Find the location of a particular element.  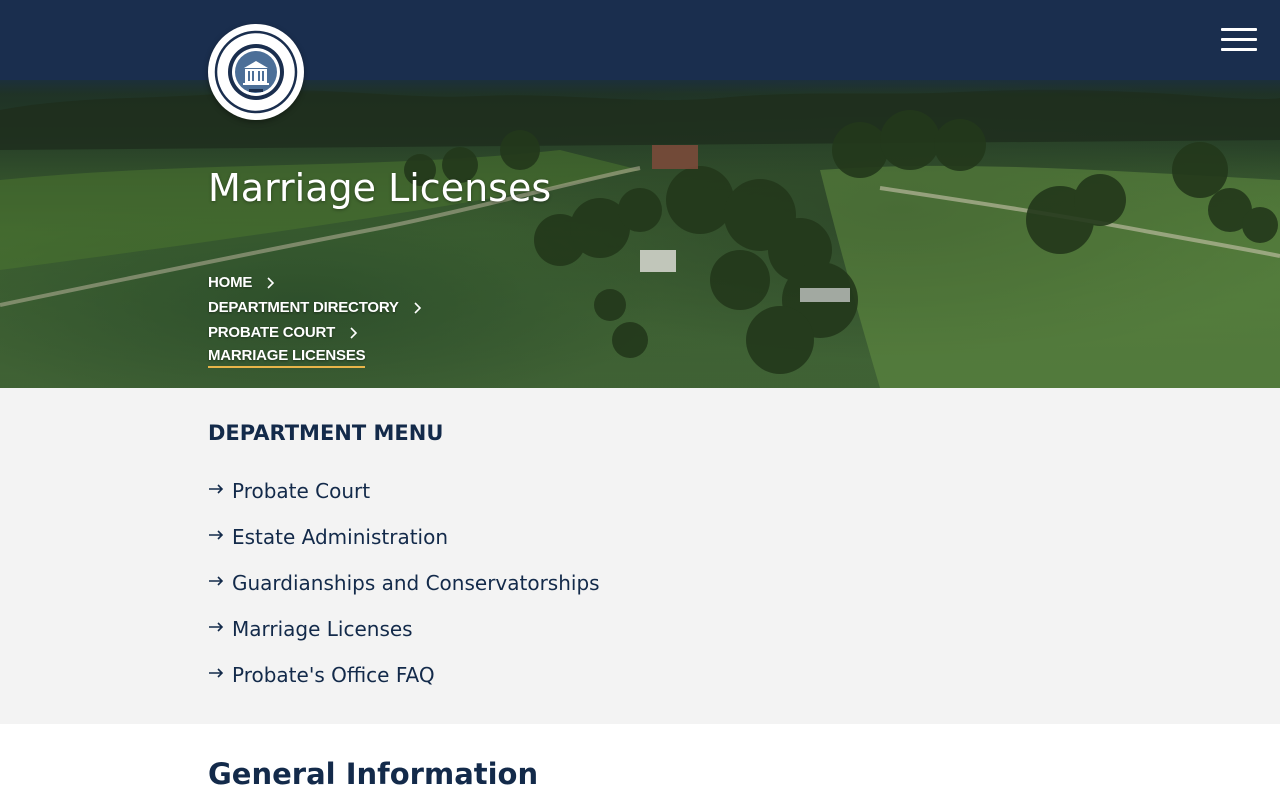

general-information-heading: General Information is located at coordinates (373, 774).